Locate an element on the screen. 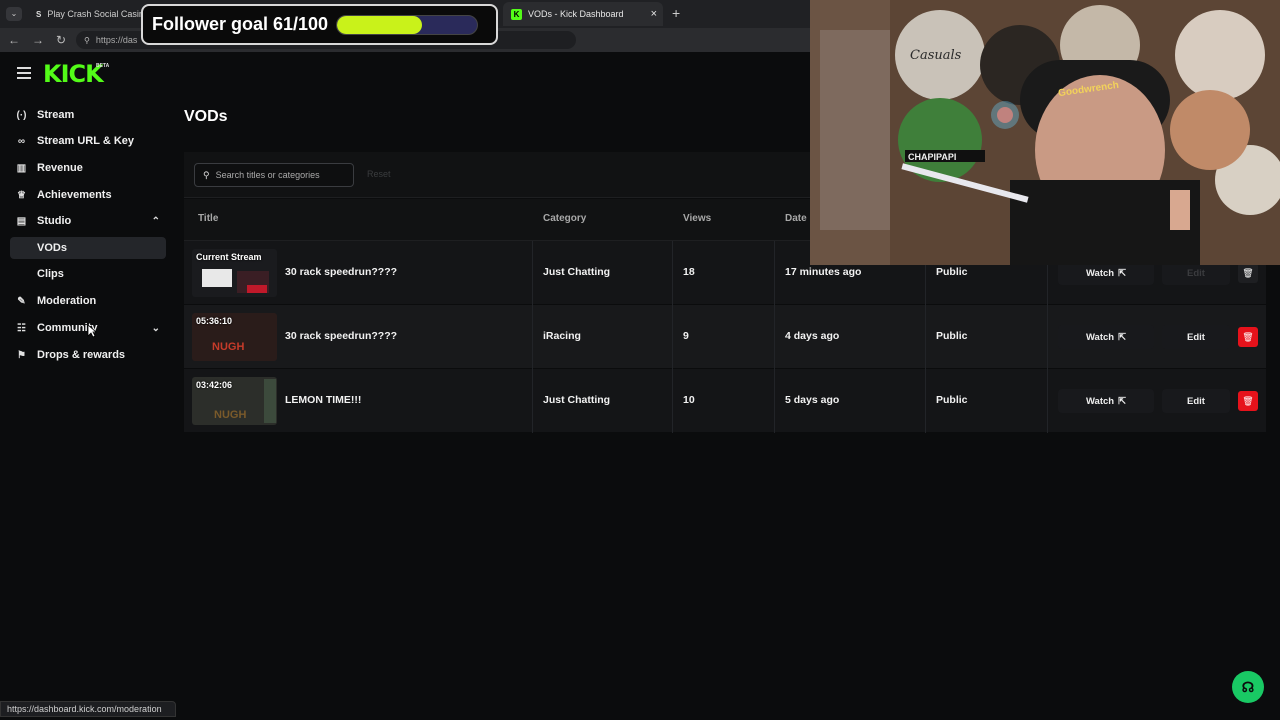 The height and width of the screenshot is (720, 1280). wall-plate-text: Casuals is located at coordinates (936, 55).